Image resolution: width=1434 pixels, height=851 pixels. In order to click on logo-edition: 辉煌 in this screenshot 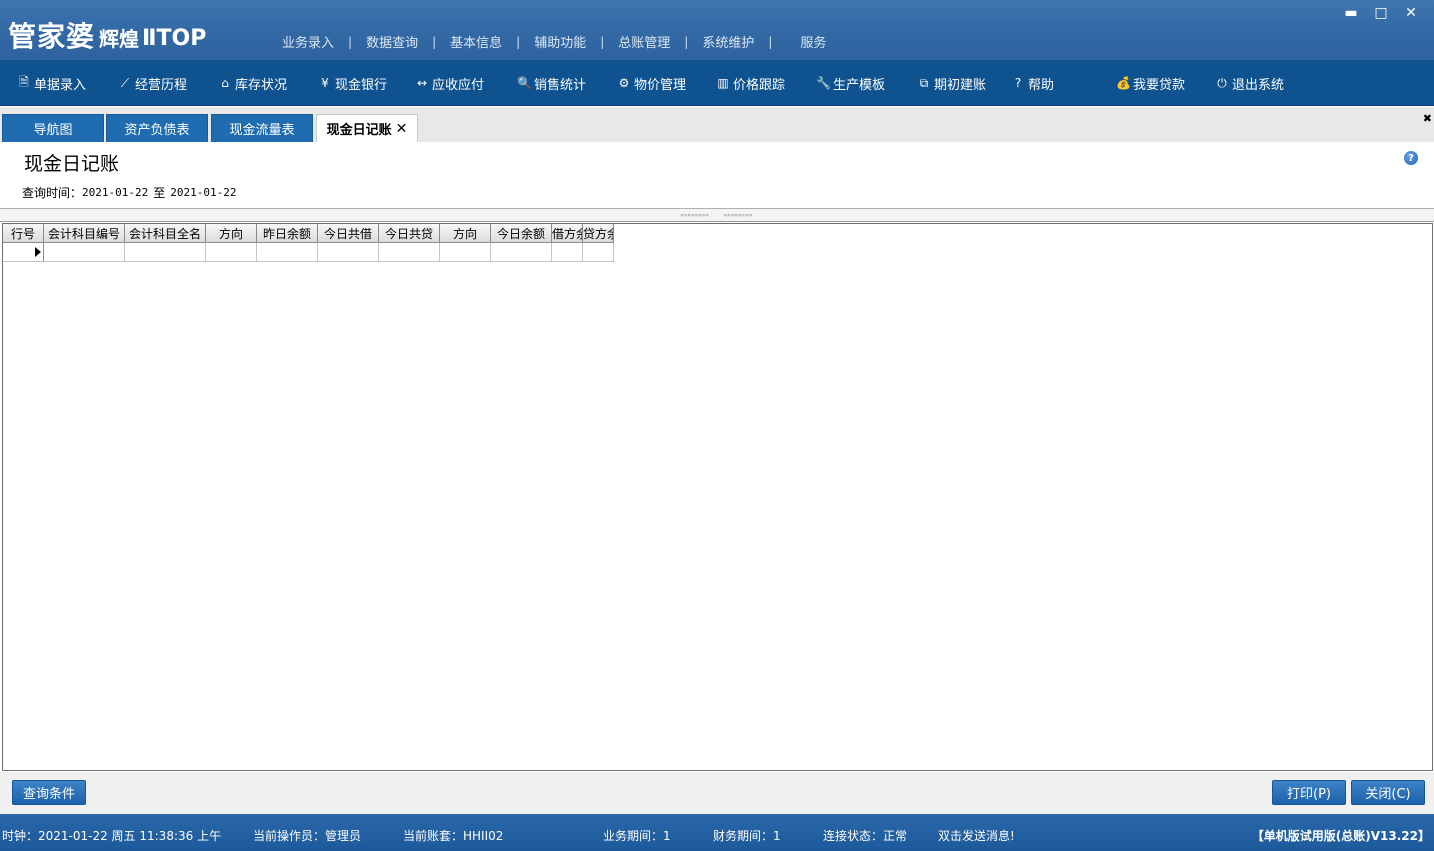, I will do `click(119, 39)`.